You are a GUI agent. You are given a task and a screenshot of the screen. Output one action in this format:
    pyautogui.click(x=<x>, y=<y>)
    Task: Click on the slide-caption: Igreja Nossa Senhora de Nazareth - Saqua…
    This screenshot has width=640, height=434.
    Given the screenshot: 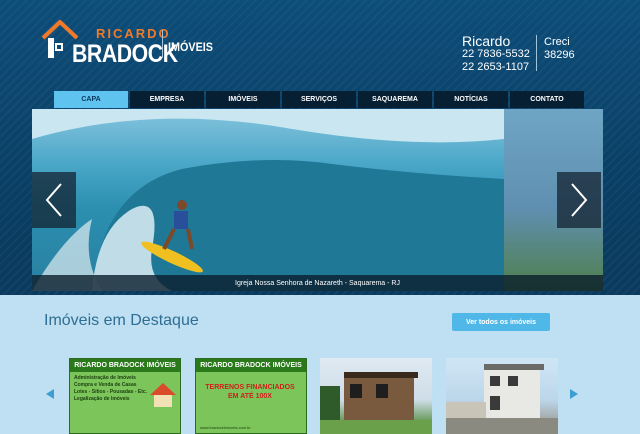 What is the action you would take?
    pyautogui.click(x=317, y=283)
    